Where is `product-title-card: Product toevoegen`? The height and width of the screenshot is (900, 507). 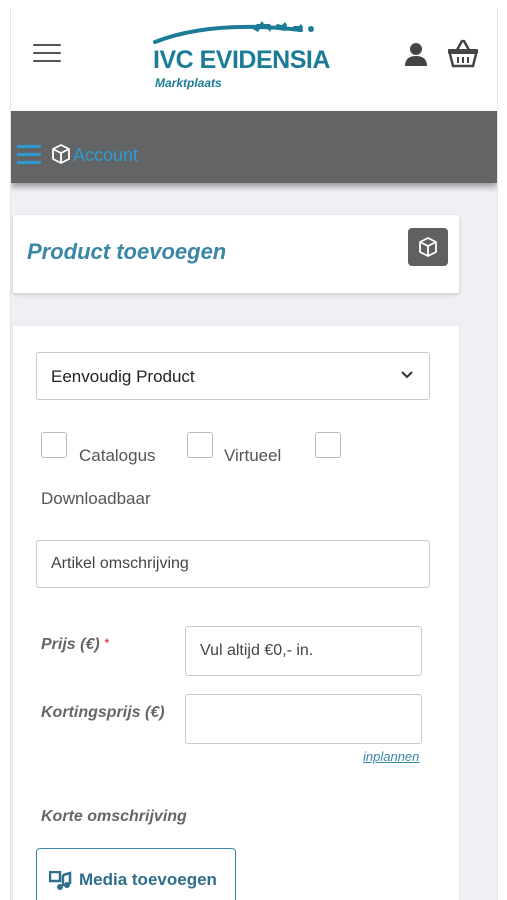 product-title-card: Product toevoegen is located at coordinates (236, 254).